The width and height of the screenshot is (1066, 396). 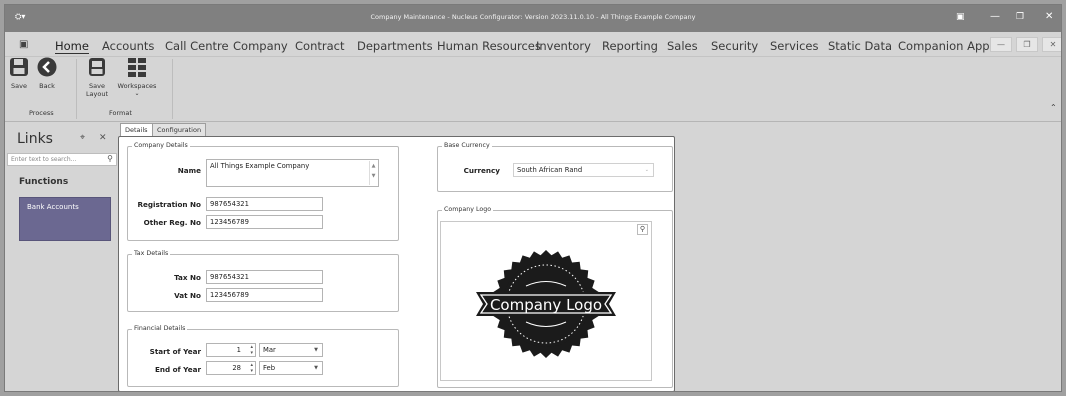 What do you see at coordinates (172, 222) in the screenshot?
I see `other-reg-no-label: Other Reg. No` at bounding box center [172, 222].